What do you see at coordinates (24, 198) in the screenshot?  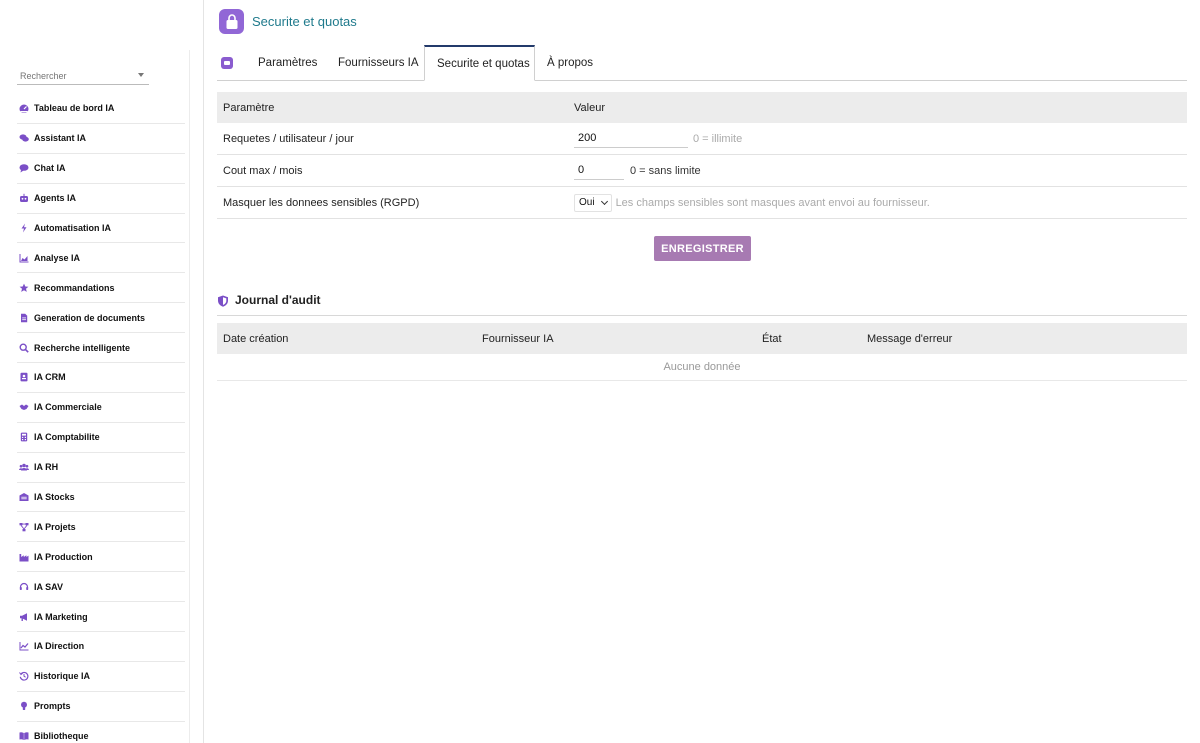 I see `robot-icon` at bounding box center [24, 198].